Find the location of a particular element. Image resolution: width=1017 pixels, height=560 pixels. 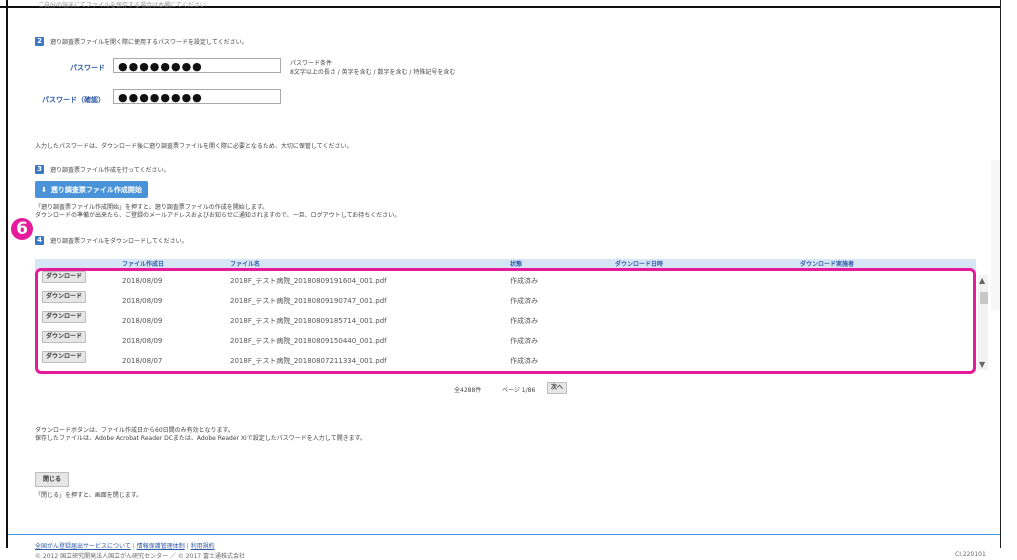

table-scrollbar is located at coordinates (983, 322).